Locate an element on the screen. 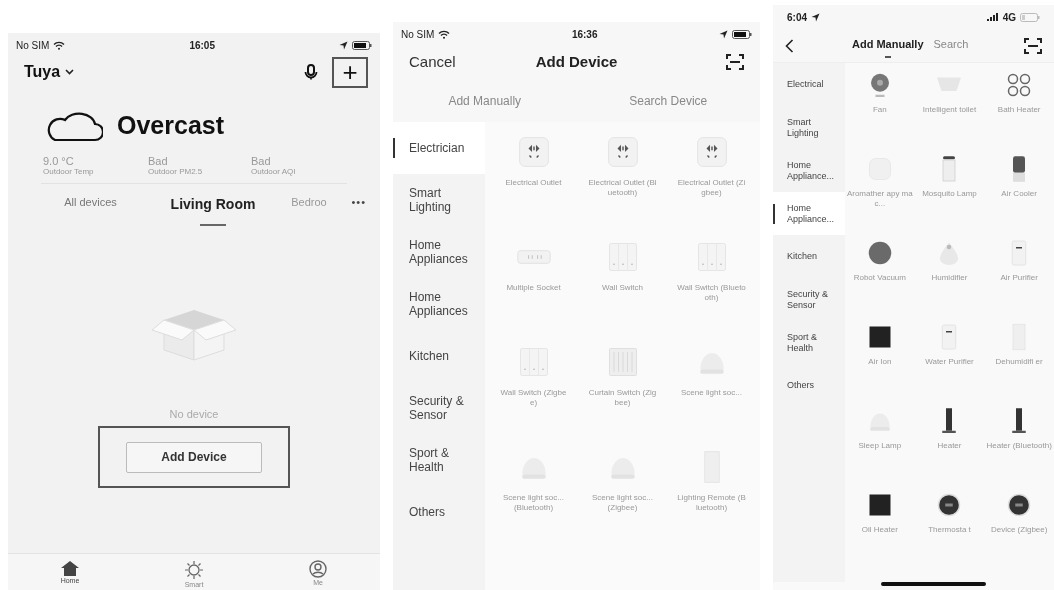 This screenshot has height=590, width=1054. device-item: Heater is located at coordinates (949, 448).